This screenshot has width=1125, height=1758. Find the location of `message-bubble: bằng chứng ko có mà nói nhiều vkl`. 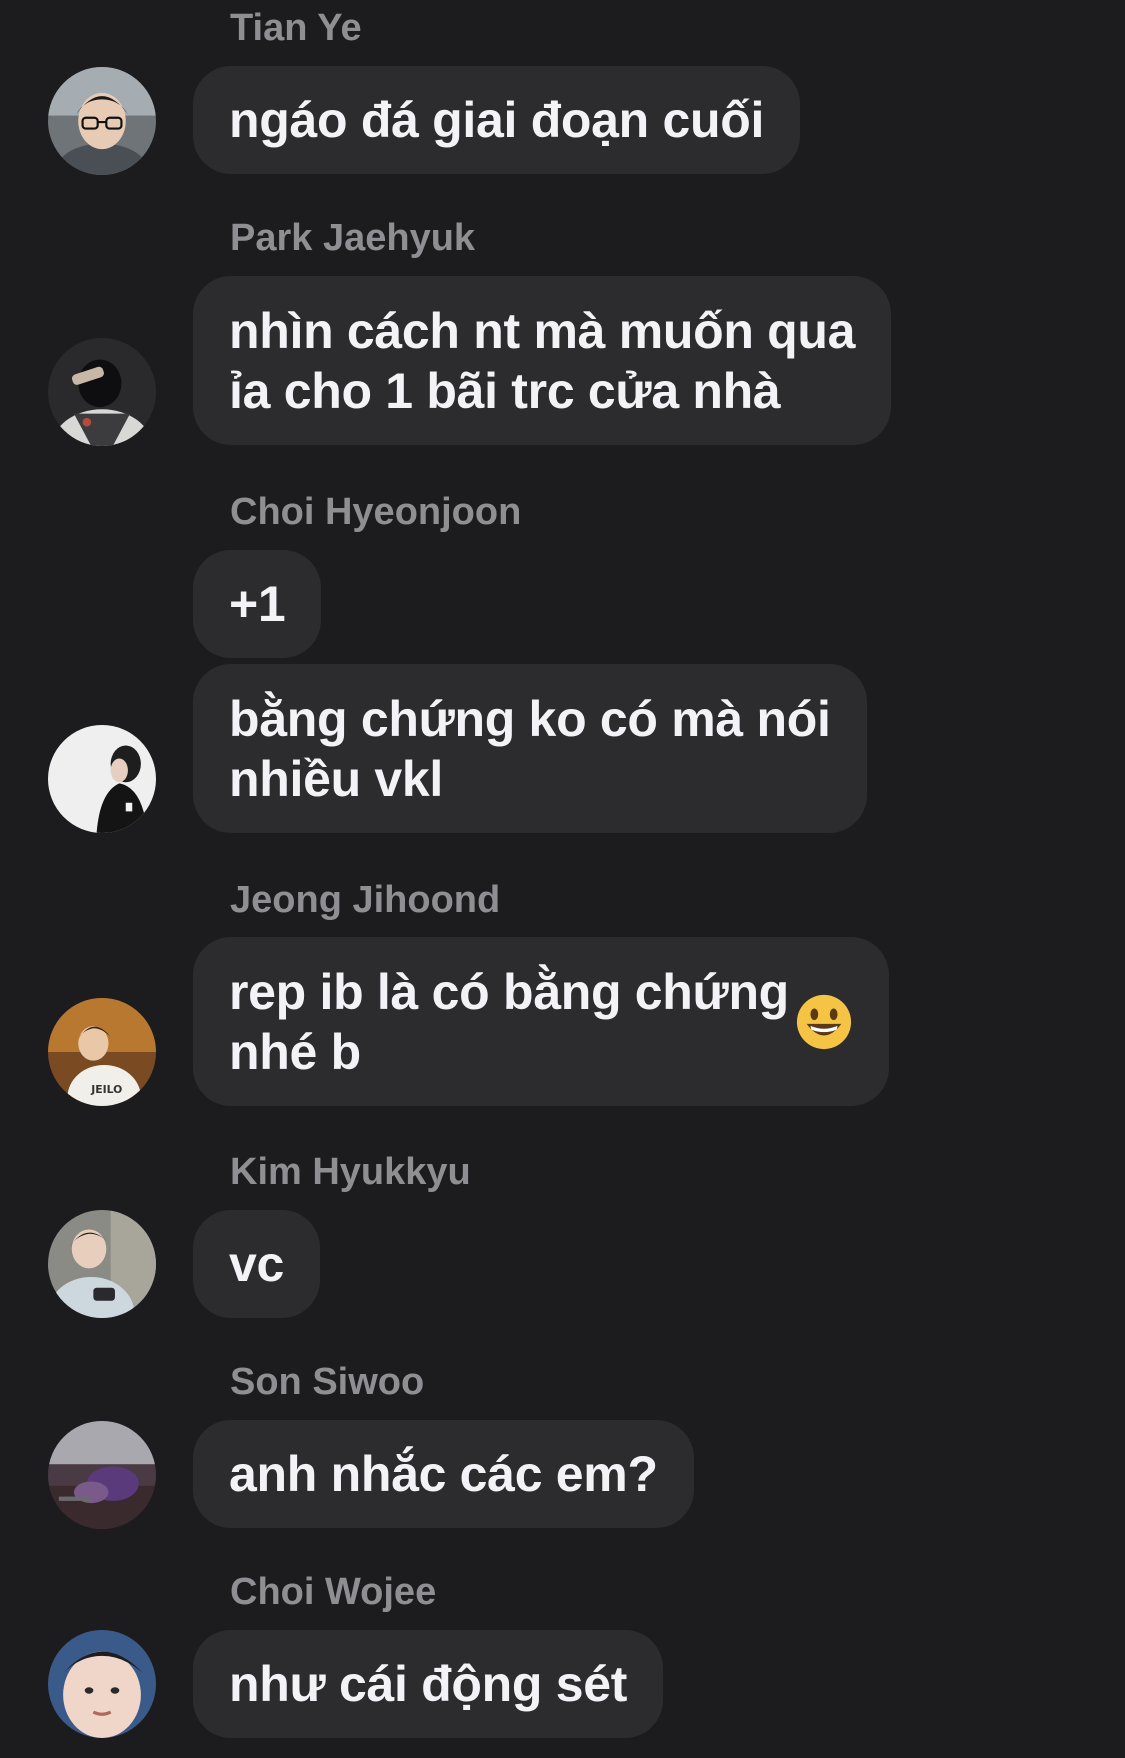

message-bubble: bằng chứng ko có mà nói nhiều vkl is located at coordinates (530, 748).